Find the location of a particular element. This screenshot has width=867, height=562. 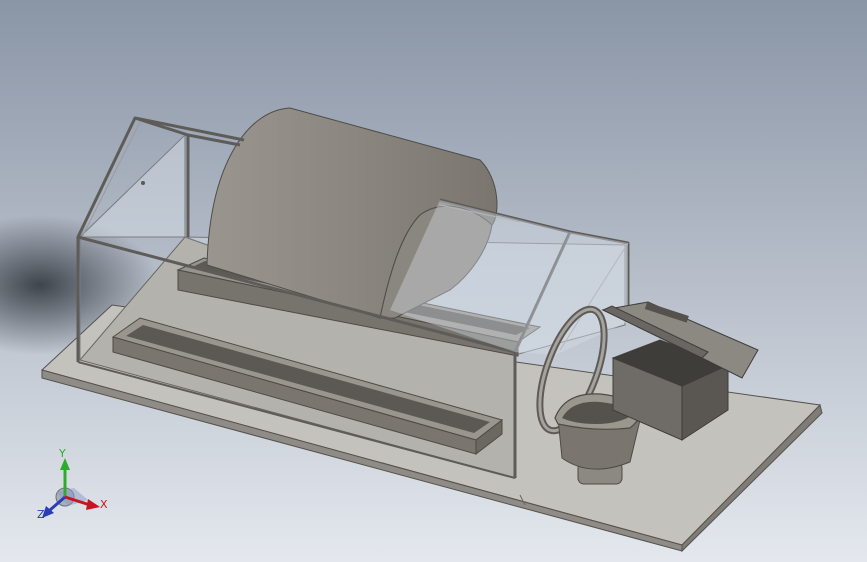

z-axis-label: Z is located at coordinates (41, 514).